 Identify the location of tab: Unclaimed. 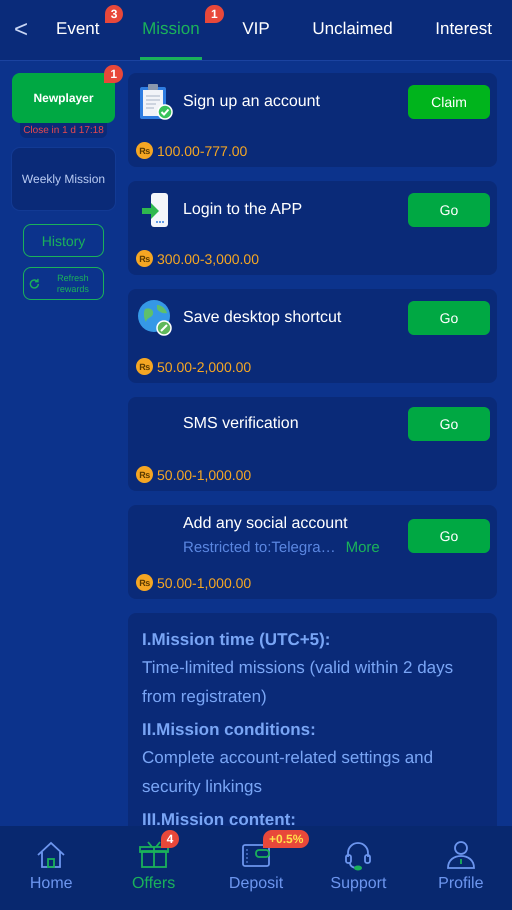
(352, 30).